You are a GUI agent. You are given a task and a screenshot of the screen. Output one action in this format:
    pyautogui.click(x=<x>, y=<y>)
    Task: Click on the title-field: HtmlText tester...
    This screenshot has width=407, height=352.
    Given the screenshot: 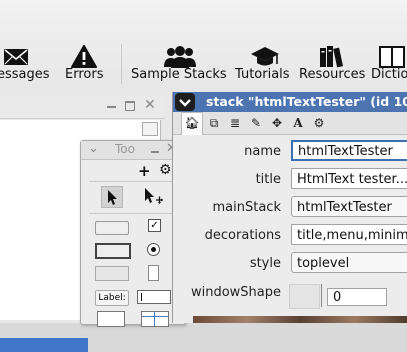 What is the action you would take?
    pyautogui.click(x=349, y=178)
    